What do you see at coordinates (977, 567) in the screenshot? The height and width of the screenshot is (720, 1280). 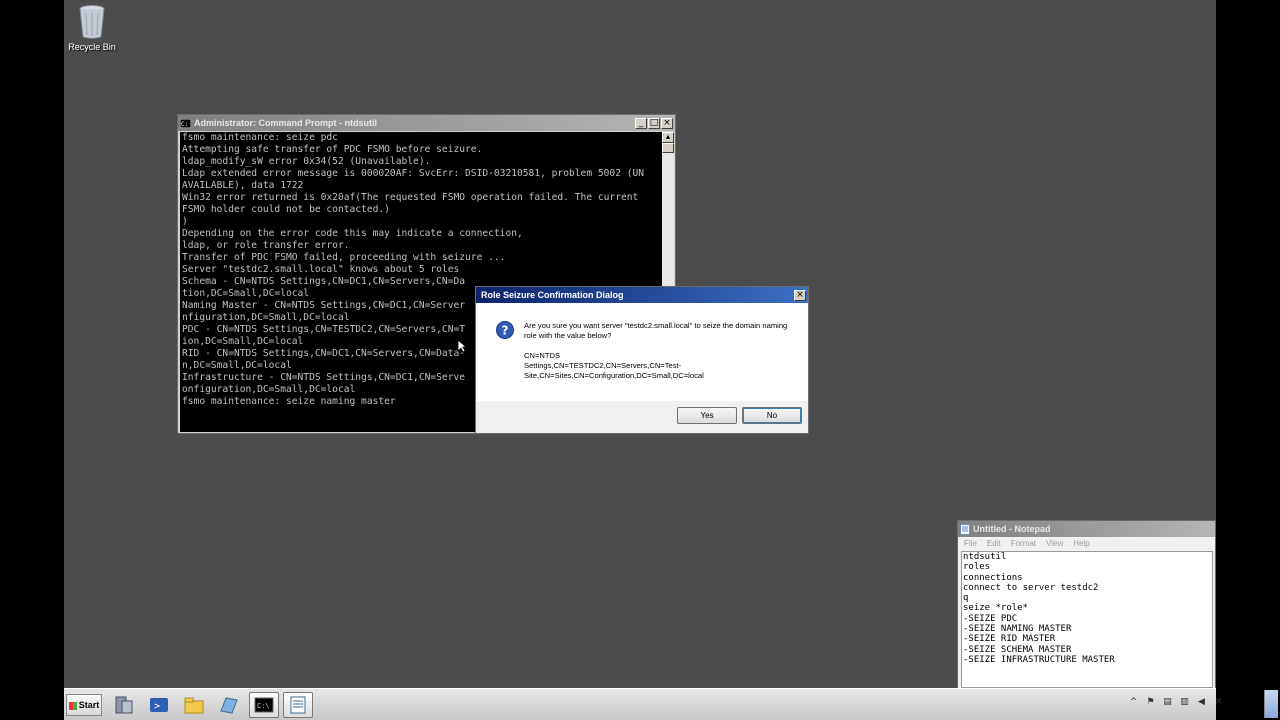 I see `notepad-line: roles` at bounding box center [977, 567].